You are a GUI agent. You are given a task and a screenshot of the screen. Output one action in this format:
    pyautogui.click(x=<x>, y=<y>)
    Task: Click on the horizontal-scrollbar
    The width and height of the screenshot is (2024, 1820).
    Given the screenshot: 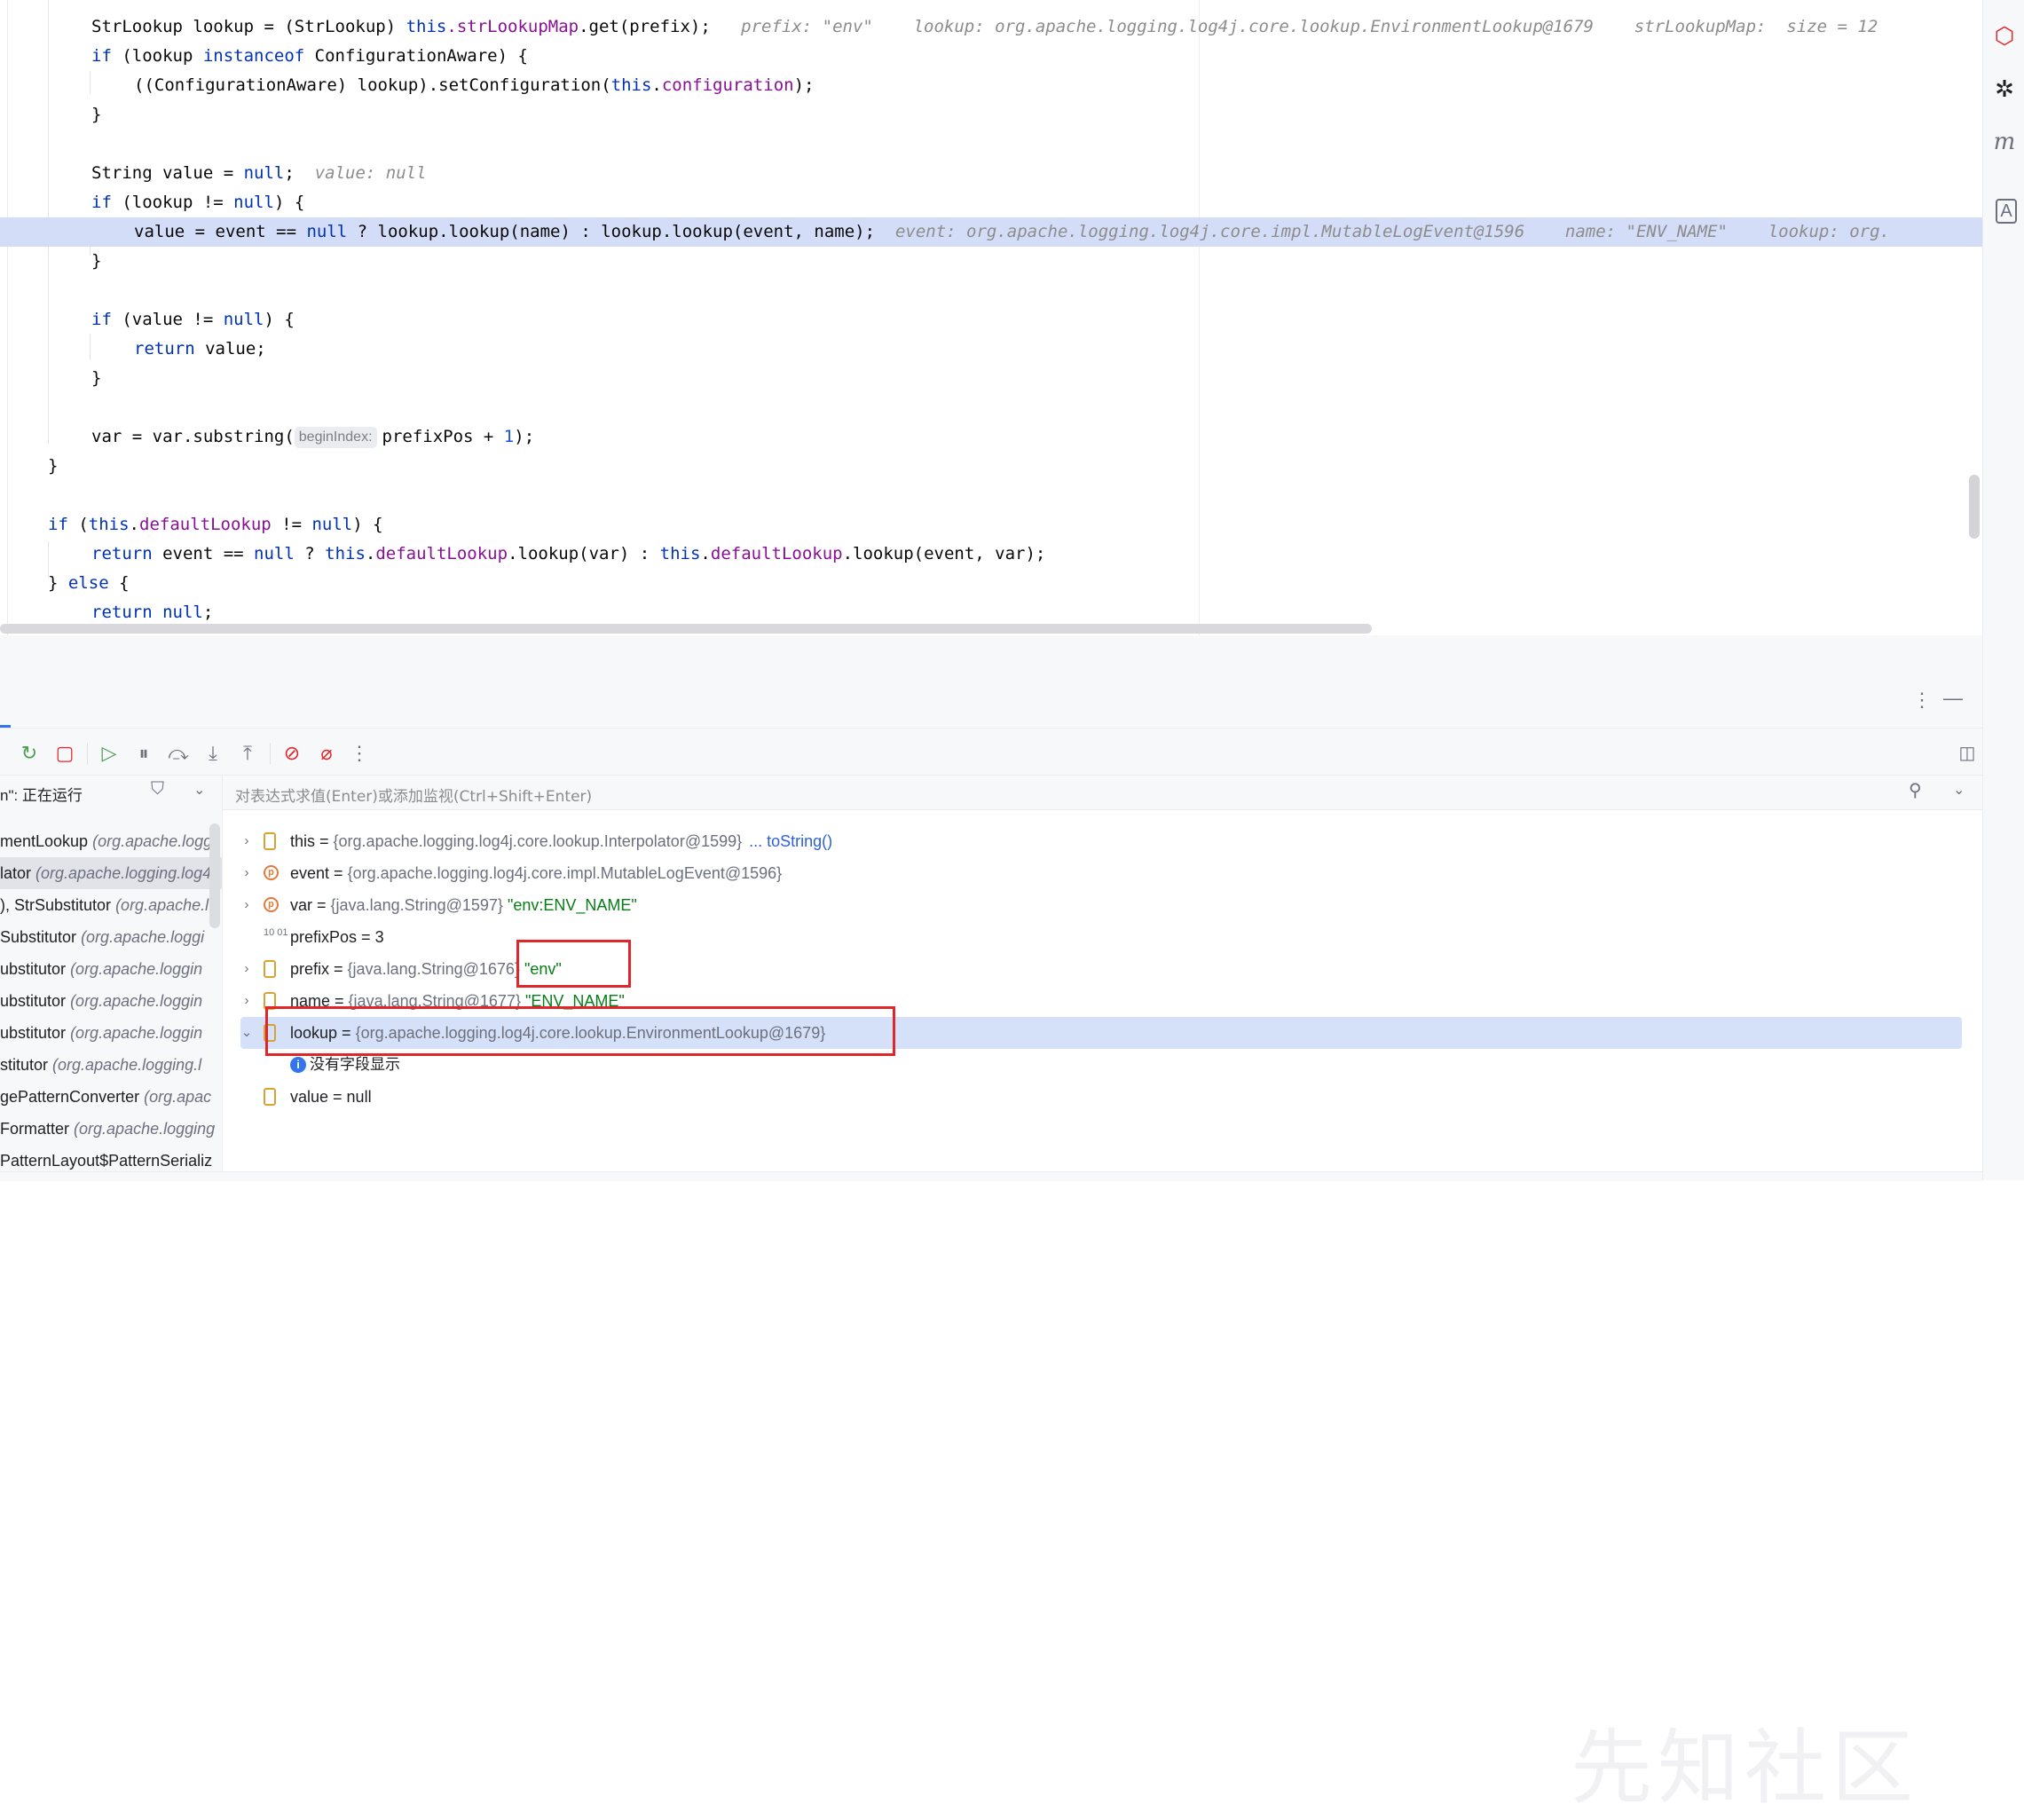 What is the action you would take?
    pyautogui.click(x=686, y=629)
    